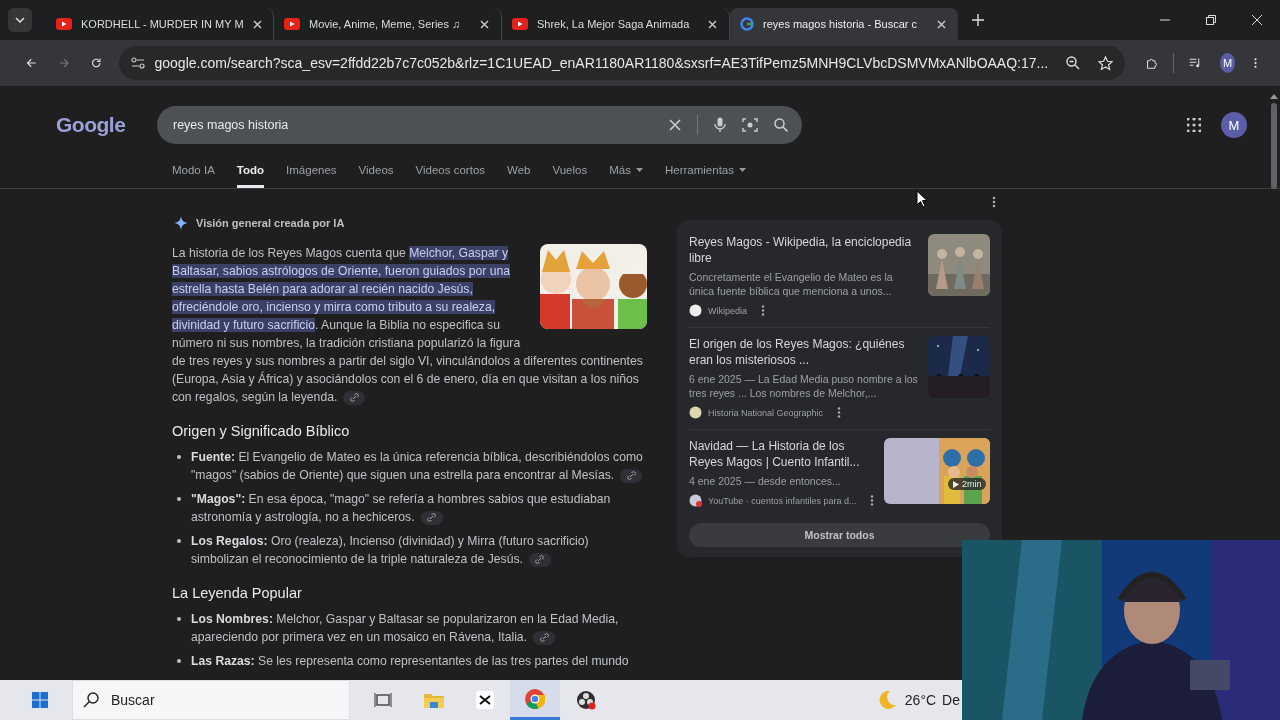 Image resolution: width=1280 pixels, height=720 pixels. I want to click on microphone-icon, so click(720, 125).